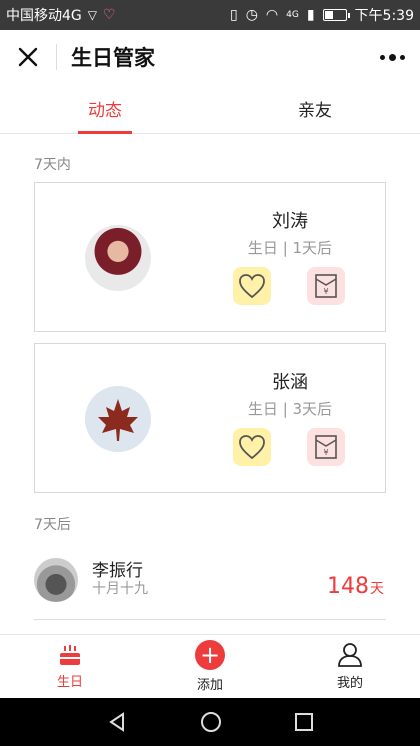 The height and width of the screenshot is (746, 420). I want to click on birthday-date: 十月十九, so click(120, 589).